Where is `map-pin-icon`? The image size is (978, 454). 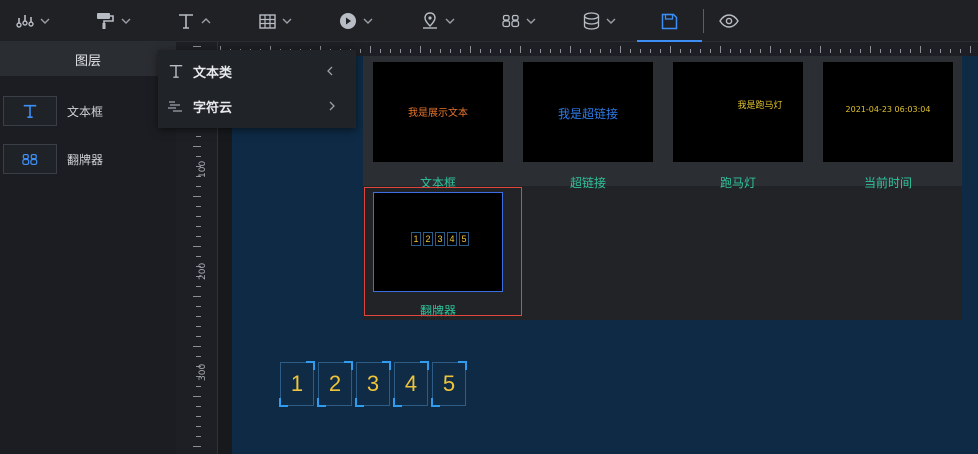
map-pin-icon is located at coordinates (430, 20).